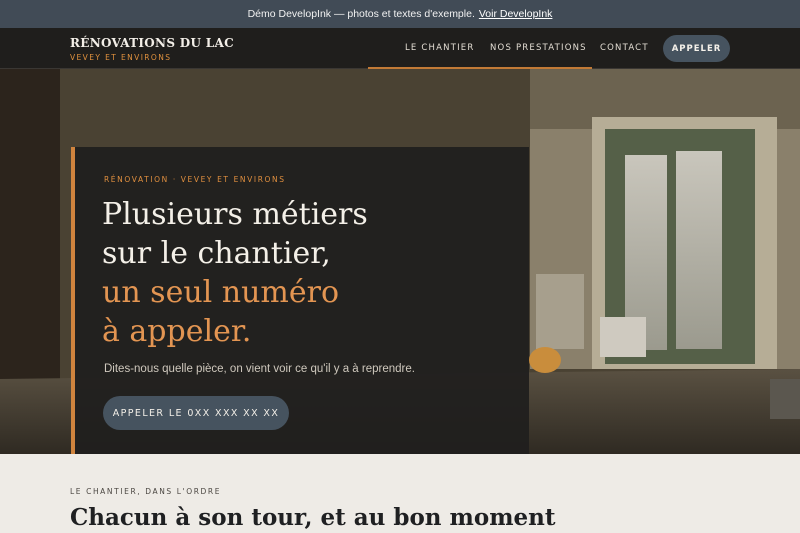  Describe the element at coordinates (196, 413) in the screenshot. I see `call-phone-button: APPELER LE 0XX XXX XX XX` at that location.